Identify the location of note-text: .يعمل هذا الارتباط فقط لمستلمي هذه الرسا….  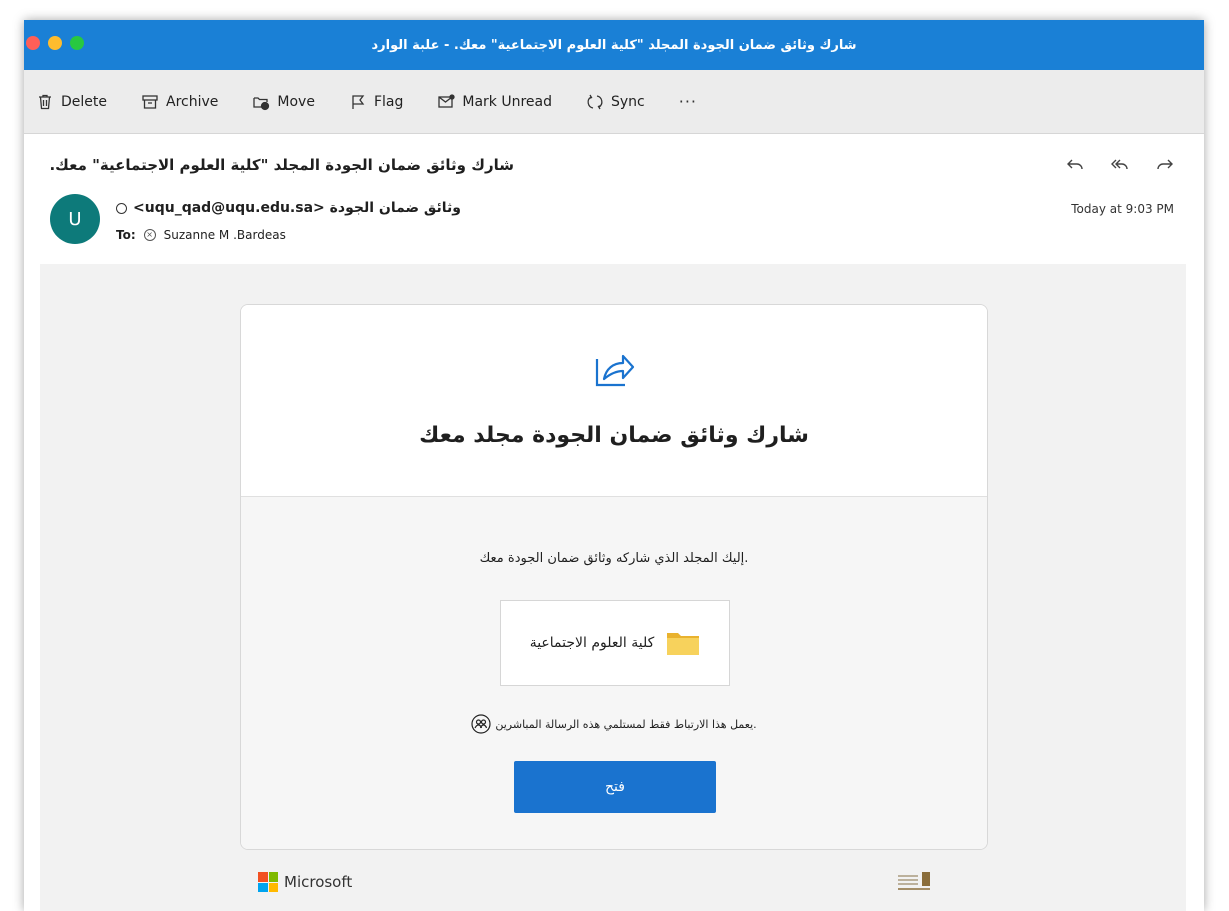
(626, 724).